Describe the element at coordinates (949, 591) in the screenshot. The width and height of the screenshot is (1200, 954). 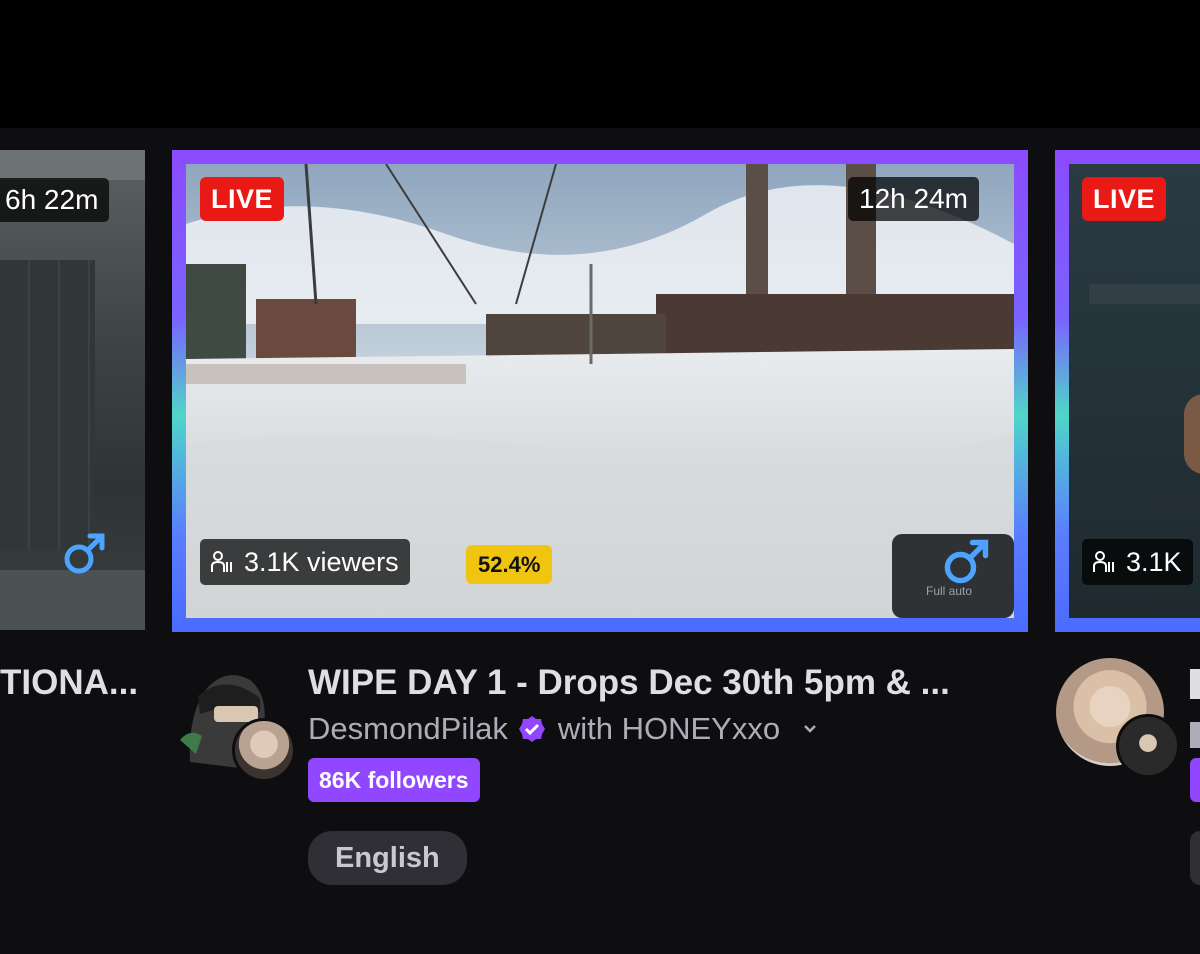
I see `overlay-text: Full auto` at that location.